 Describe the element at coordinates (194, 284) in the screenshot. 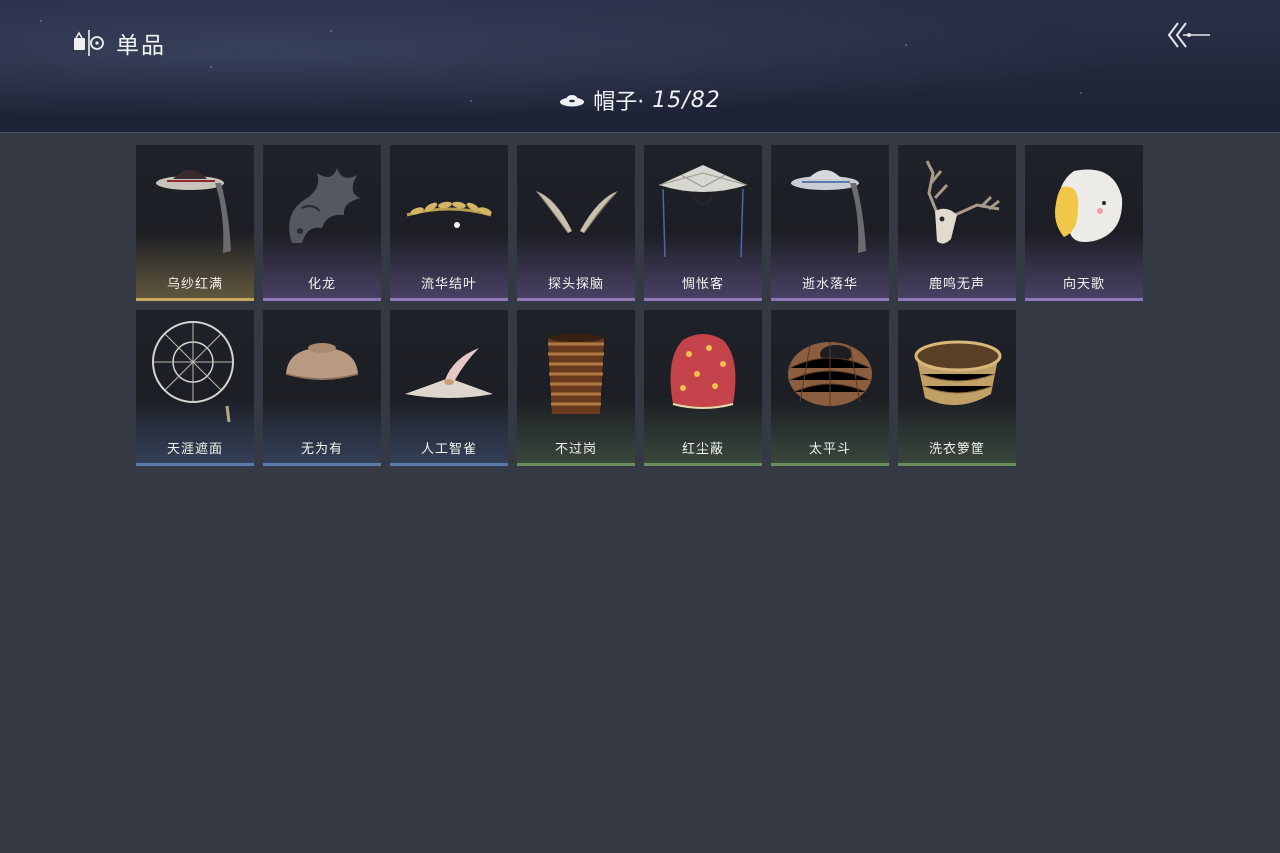

I see `item-name: 乌纱红满` at that location.